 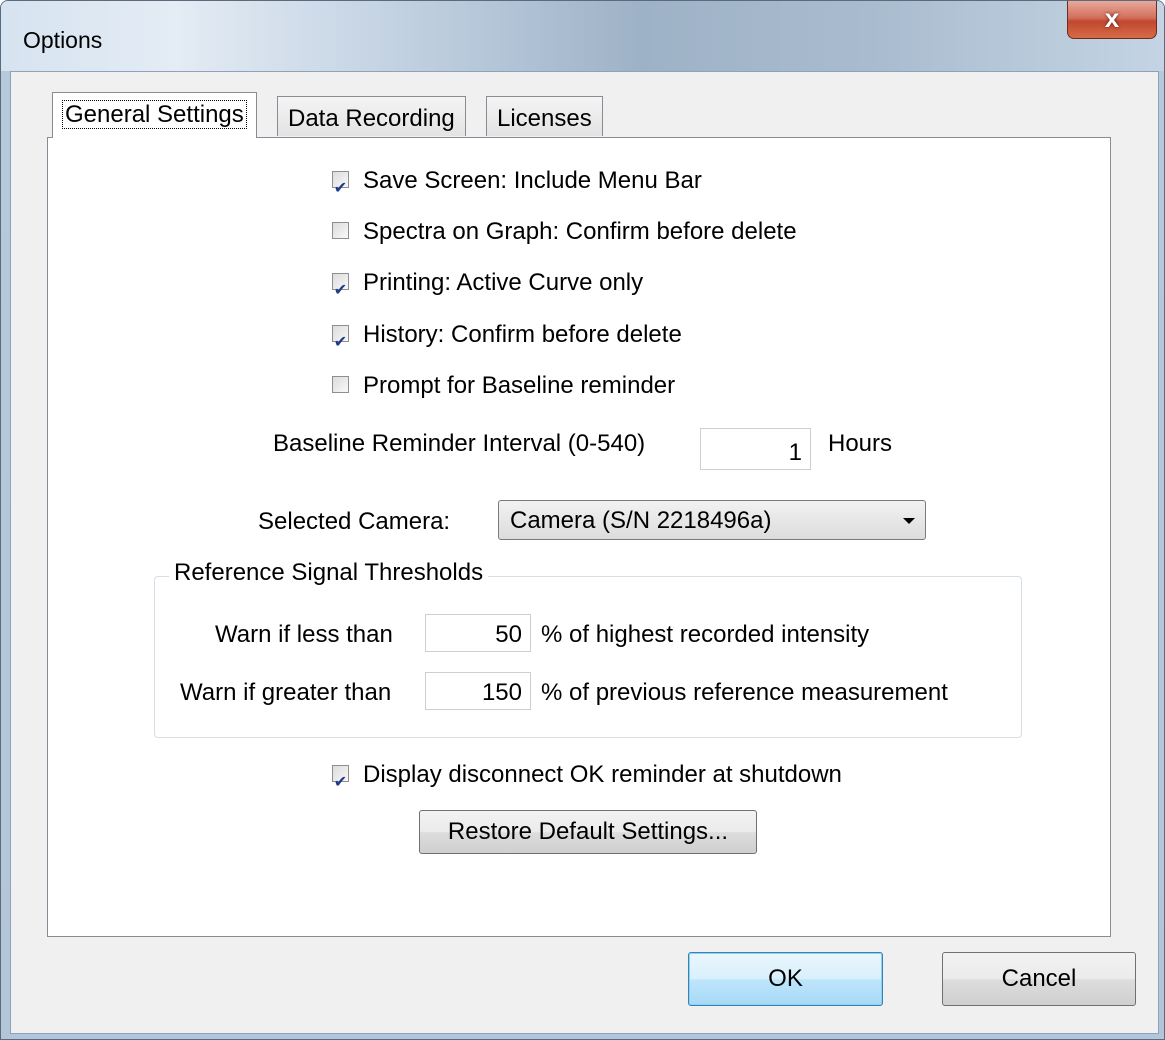 What do you see at coordinates (755, 449) in the screenshot?
I see `baseline-interval-input: 1` at bounding box center [755, 449].